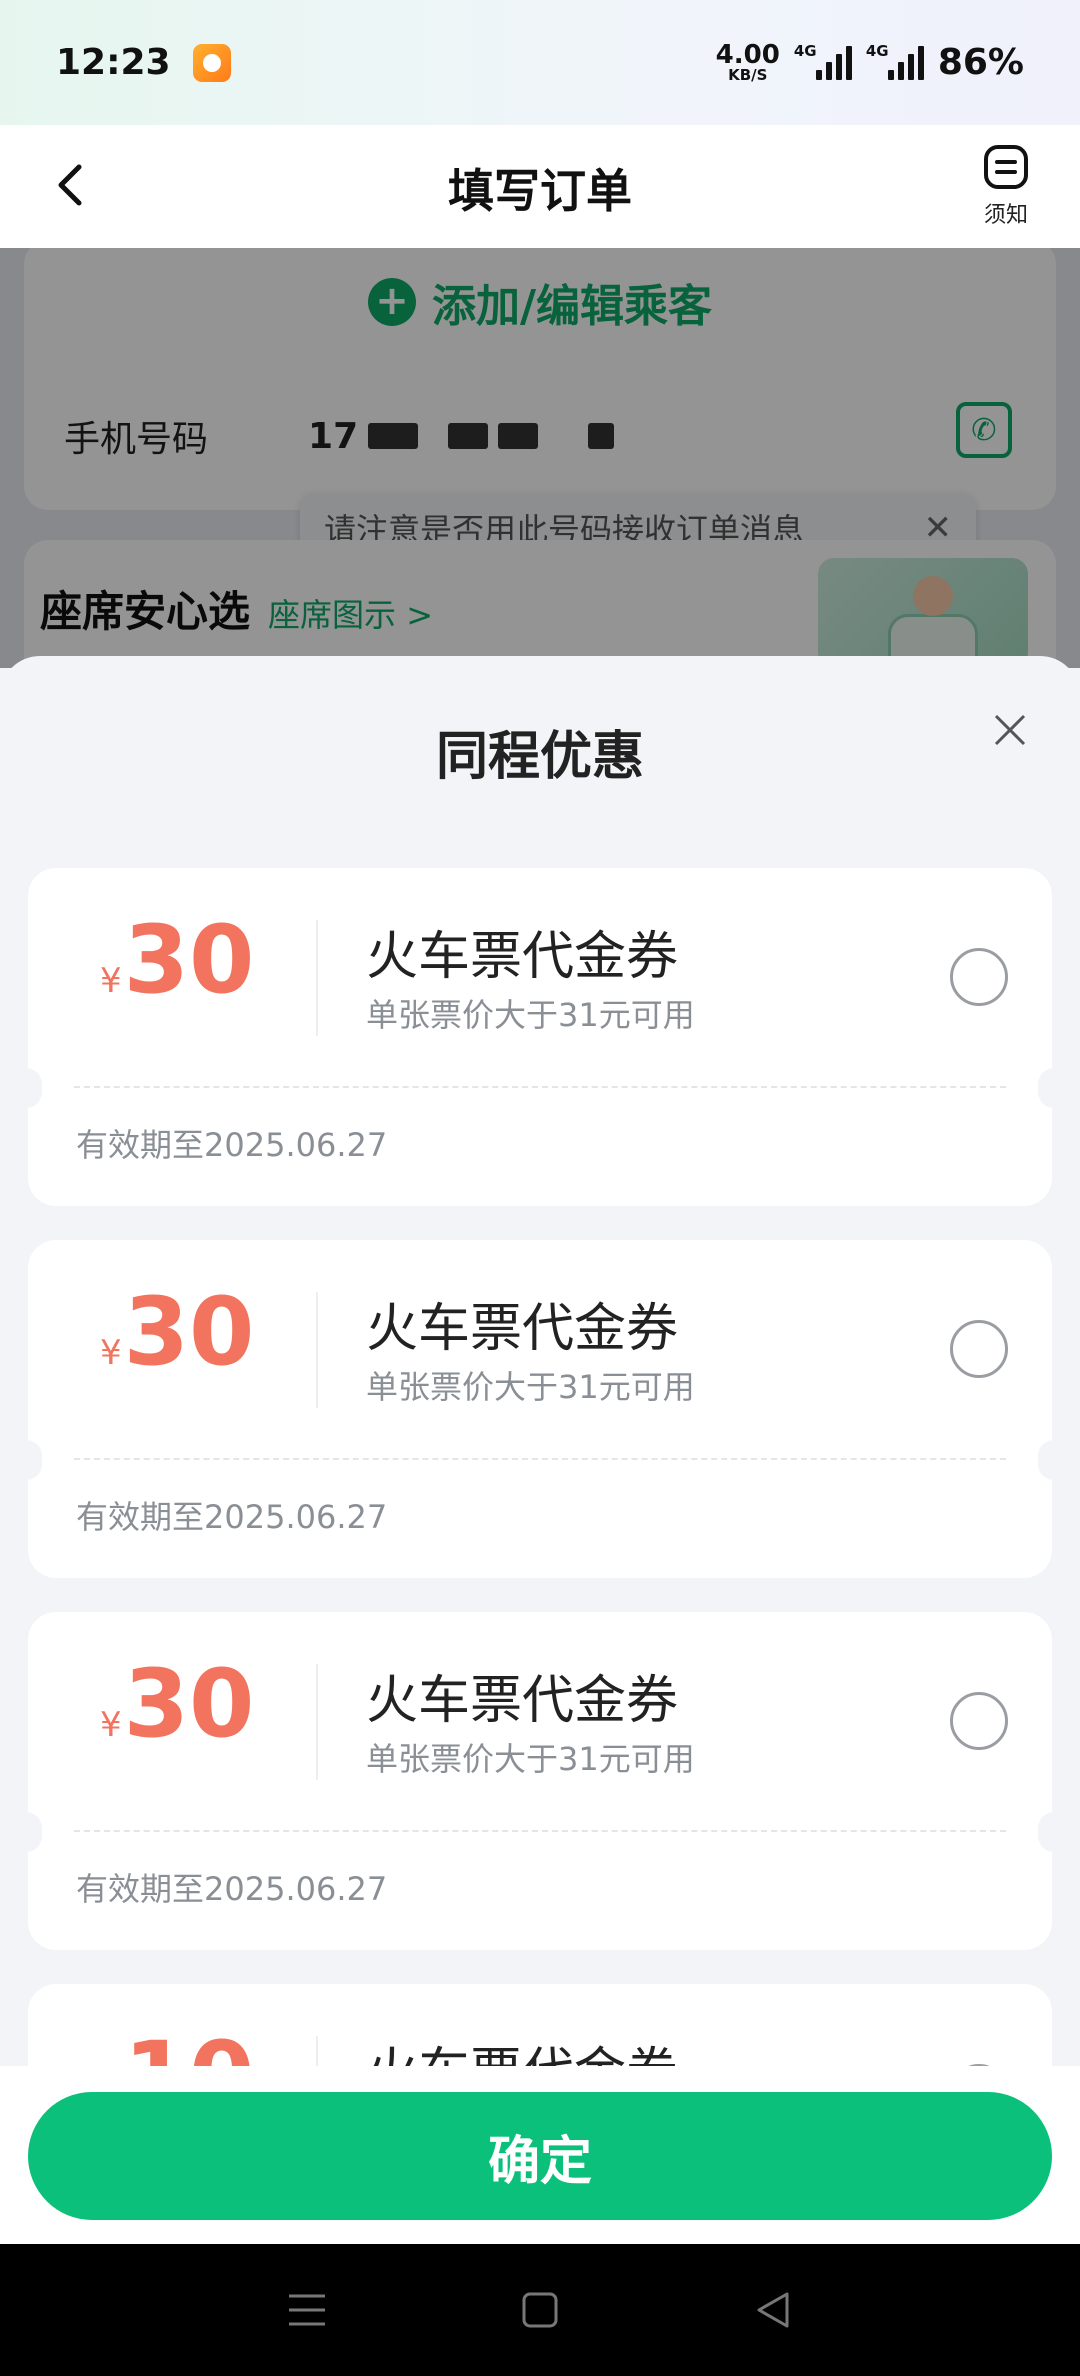 This screenshot has height=2376, width=1080. I want to click on notice-icon, so click(1006, 167).